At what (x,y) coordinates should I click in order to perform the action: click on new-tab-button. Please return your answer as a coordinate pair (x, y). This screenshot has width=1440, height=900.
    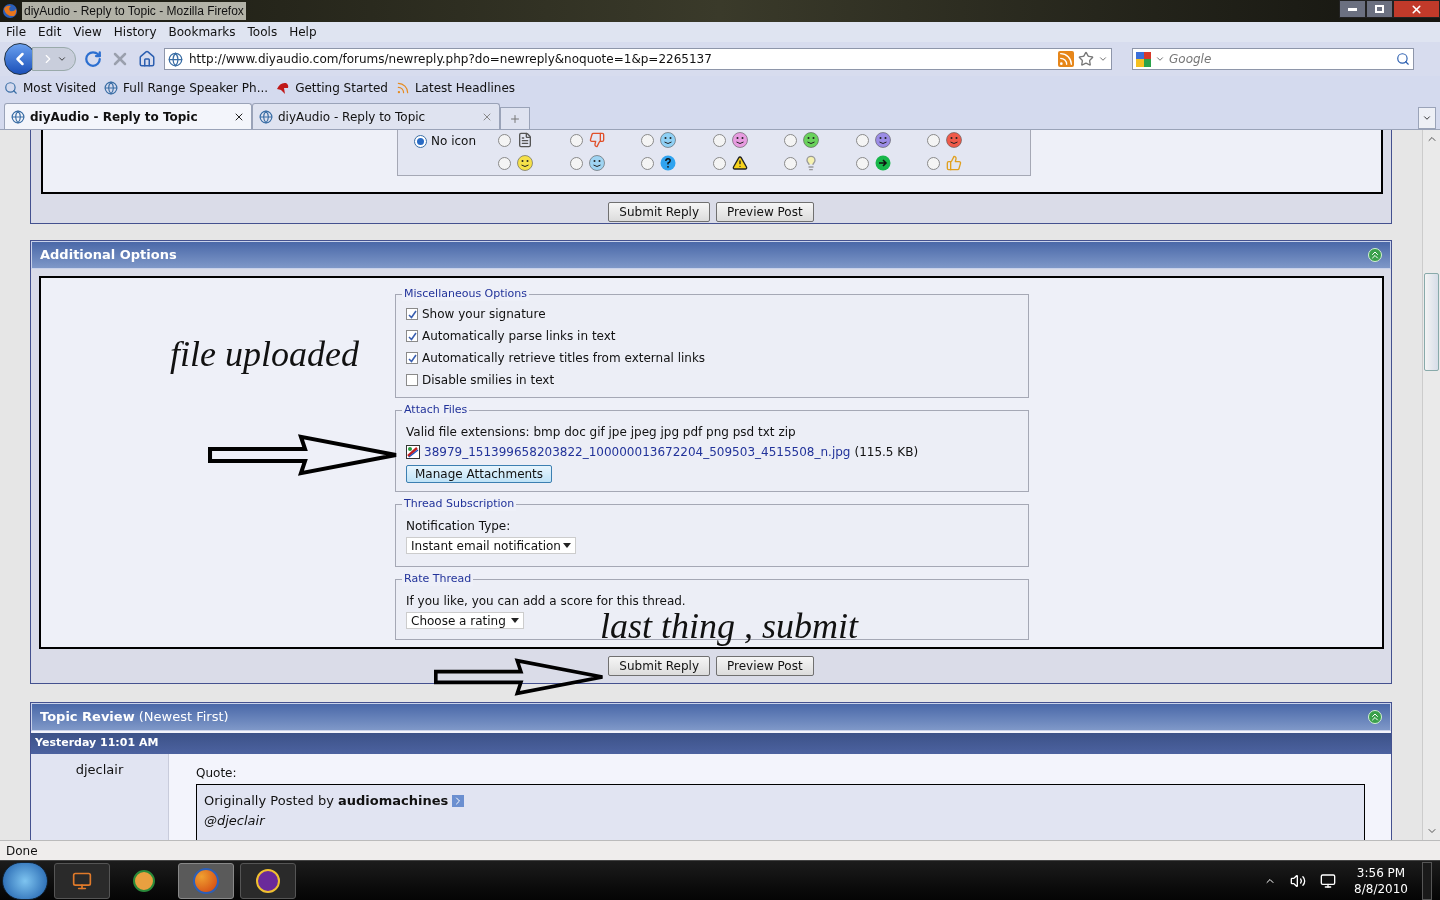
    Looking at the image, I should click on (515, 118).